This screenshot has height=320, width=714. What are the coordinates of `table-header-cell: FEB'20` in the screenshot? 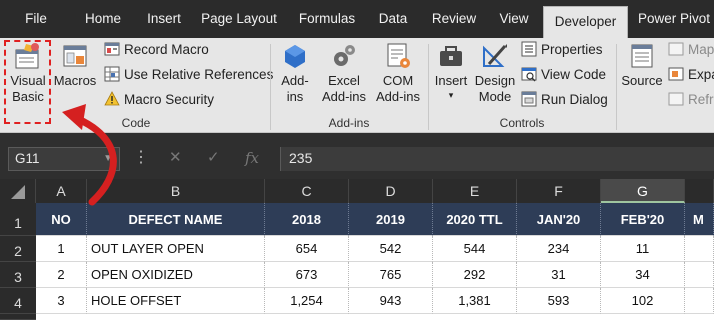 It's located at (643, 219).